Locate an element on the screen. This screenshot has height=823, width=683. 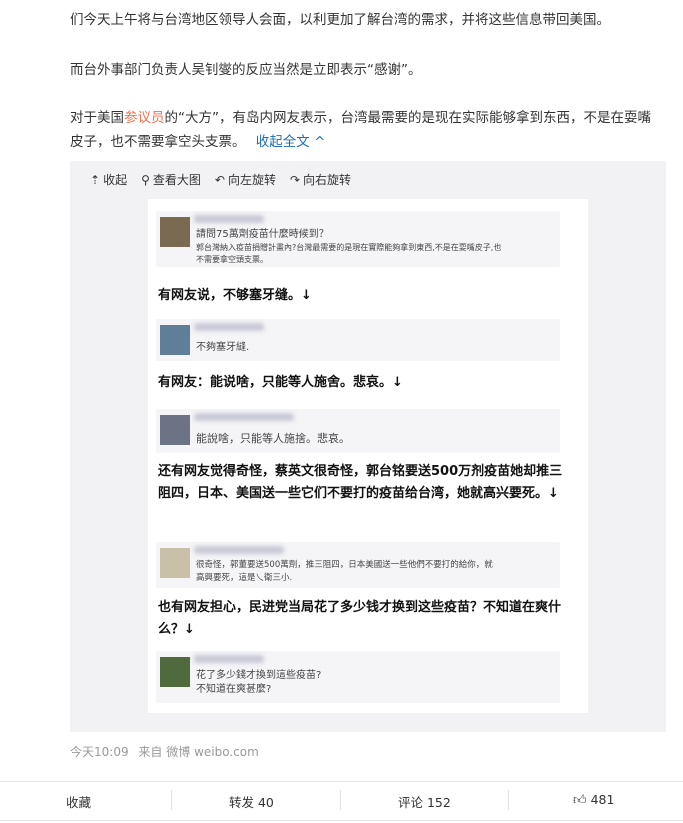
favorite-button: 收藏 is located at coordinates (78, 801).